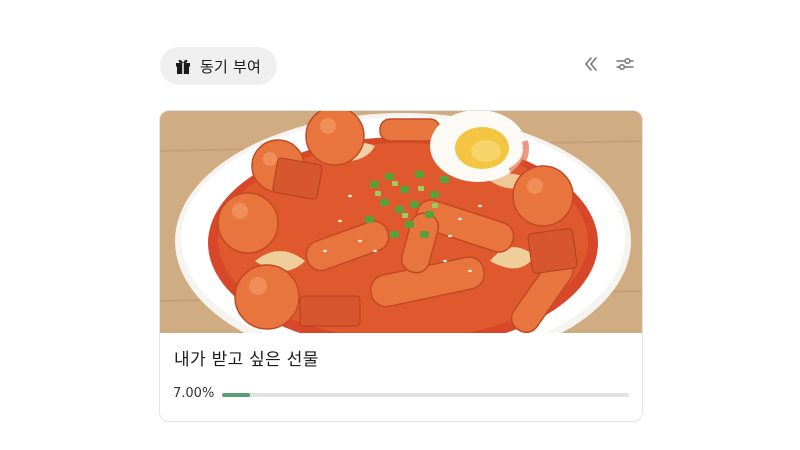 The height and width of the screenshot is (450, 800). What do you see at coordinates (246, 360) in the screenshot?
I see `card-title: 내가 받고 싶은 선물` at bounding box center [246, 360].